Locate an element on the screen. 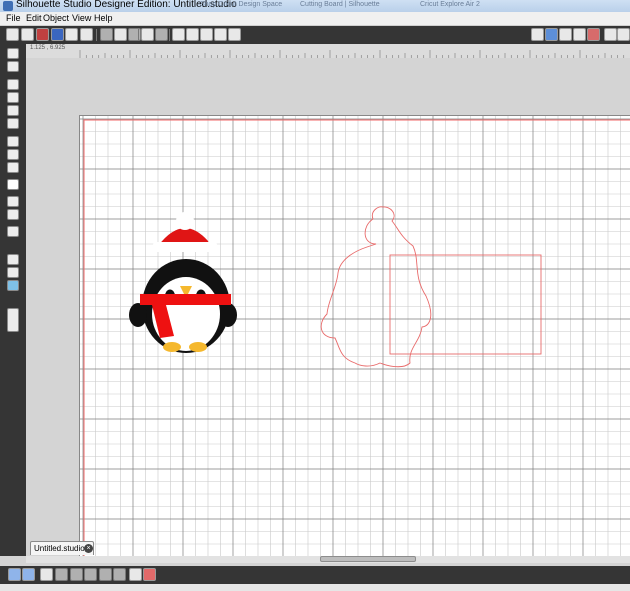  close-tab-icon: × is located at coordinates (88, 548).